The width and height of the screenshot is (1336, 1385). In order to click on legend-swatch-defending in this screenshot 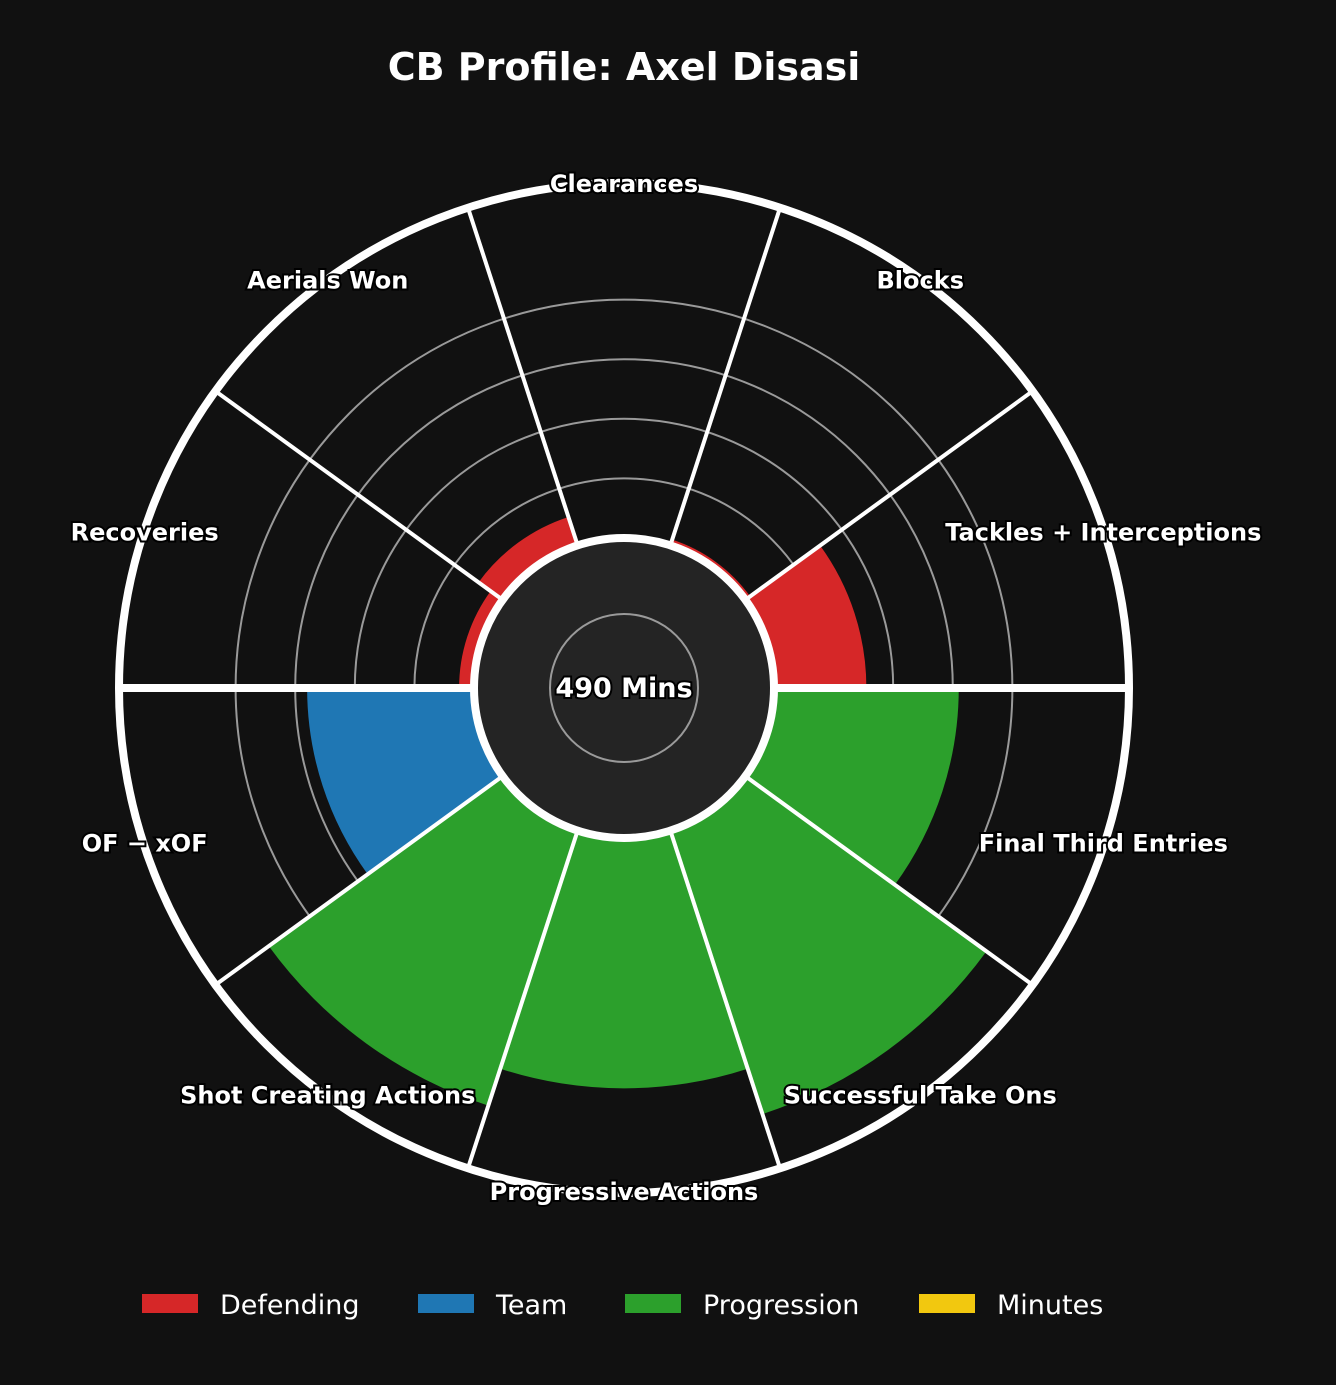, I will do `click(170, 1303)`.